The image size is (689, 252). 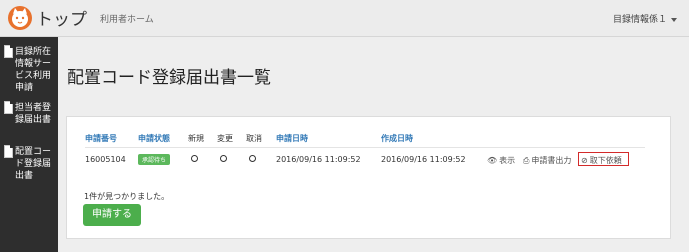 What do you see at coordinates (318, 159) in the screenshot?
I see `cell-app-date: 2016/09/16 11:09:52` at bounding box center [318, 159].